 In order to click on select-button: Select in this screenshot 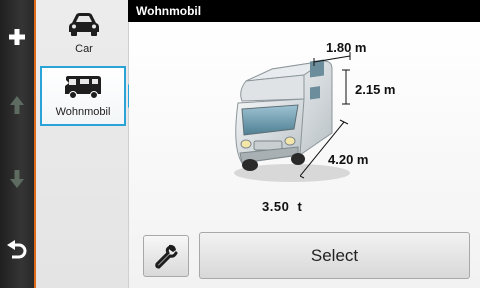, I will do `click(334, 255)`.